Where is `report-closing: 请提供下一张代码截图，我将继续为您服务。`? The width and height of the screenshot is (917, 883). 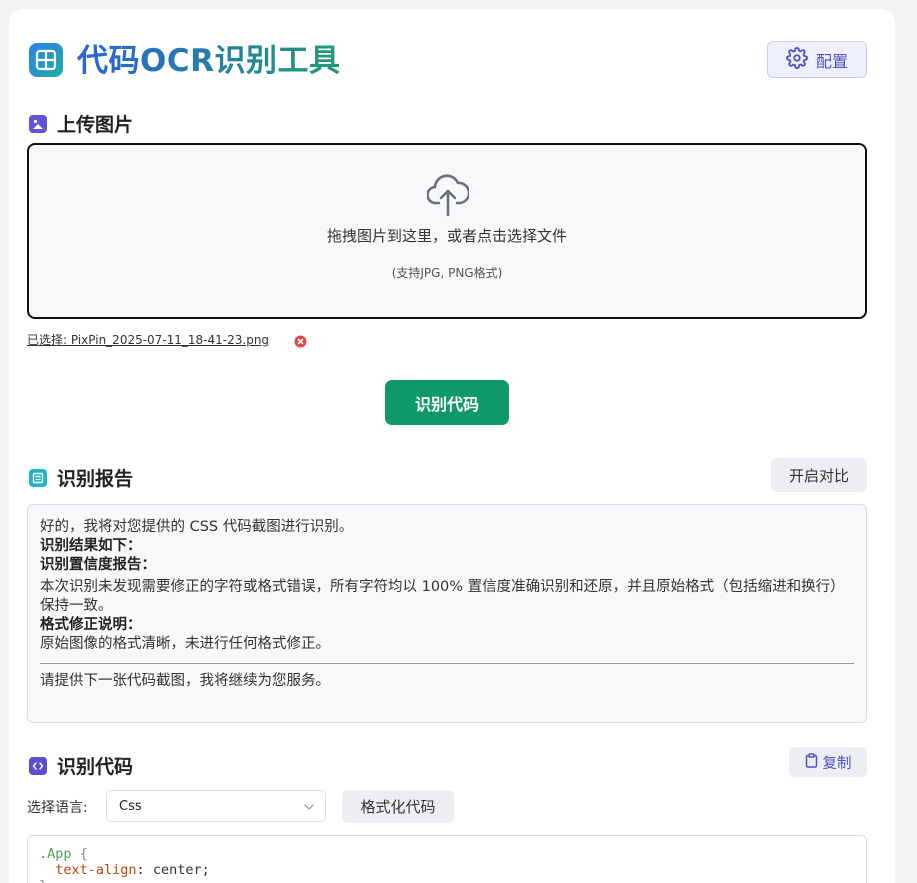 report-closing: 请提供下一张代码截图，我将继续为您服务。 is located at coordinates (185, 681).